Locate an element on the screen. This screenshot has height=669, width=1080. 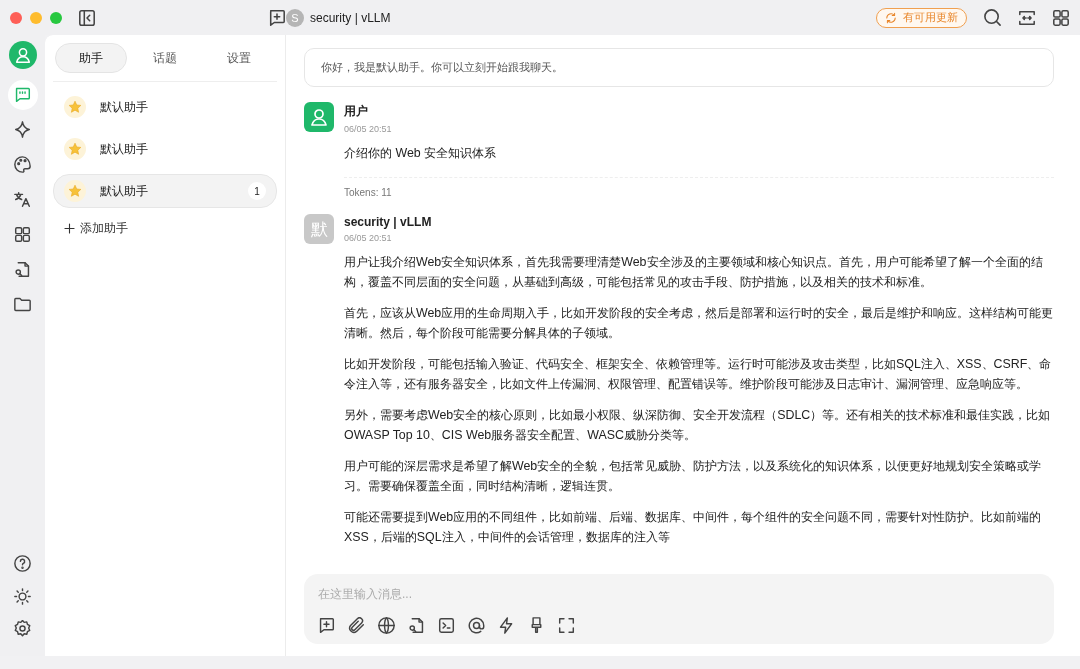
person-icon is located at coordinates (22, 55).